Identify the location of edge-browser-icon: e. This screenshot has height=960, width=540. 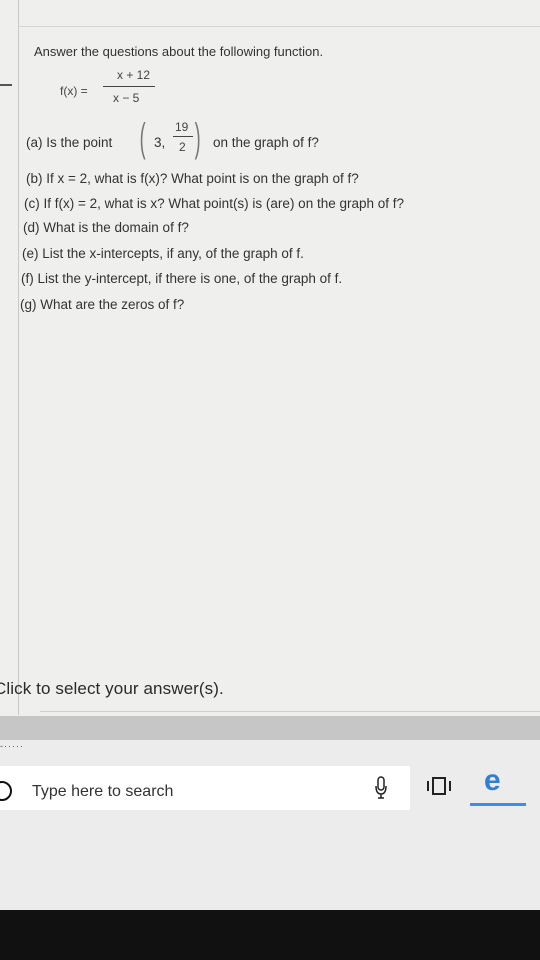
(492, 781).